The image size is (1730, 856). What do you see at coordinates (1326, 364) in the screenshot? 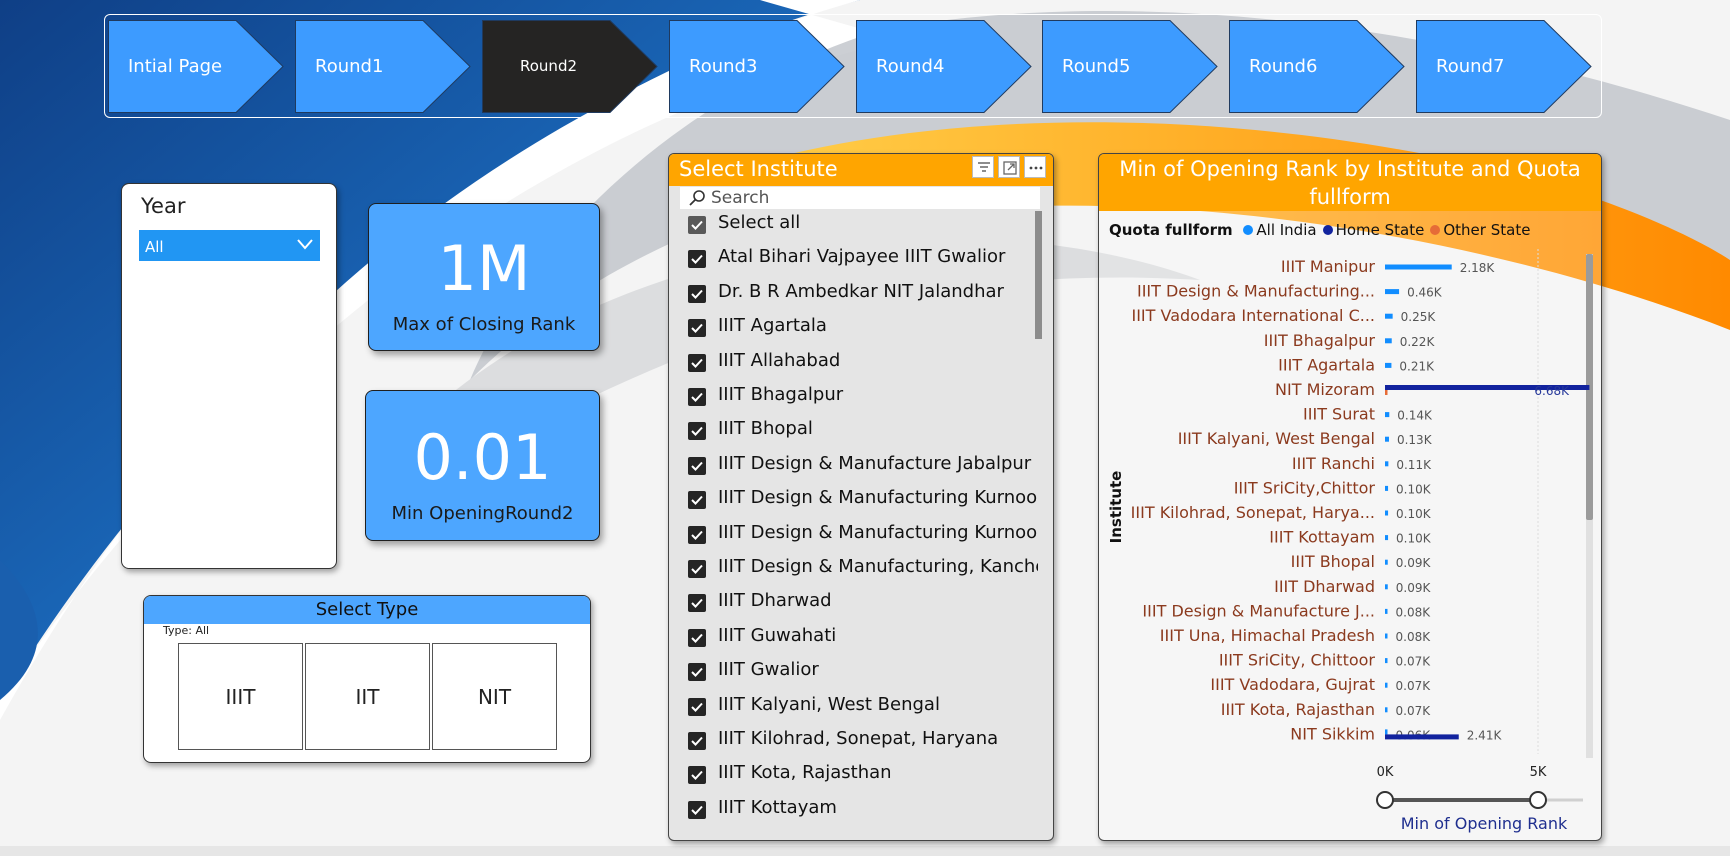
I see `y-tick-label: IIIT Agartala` at bounding box center [1326, 364].